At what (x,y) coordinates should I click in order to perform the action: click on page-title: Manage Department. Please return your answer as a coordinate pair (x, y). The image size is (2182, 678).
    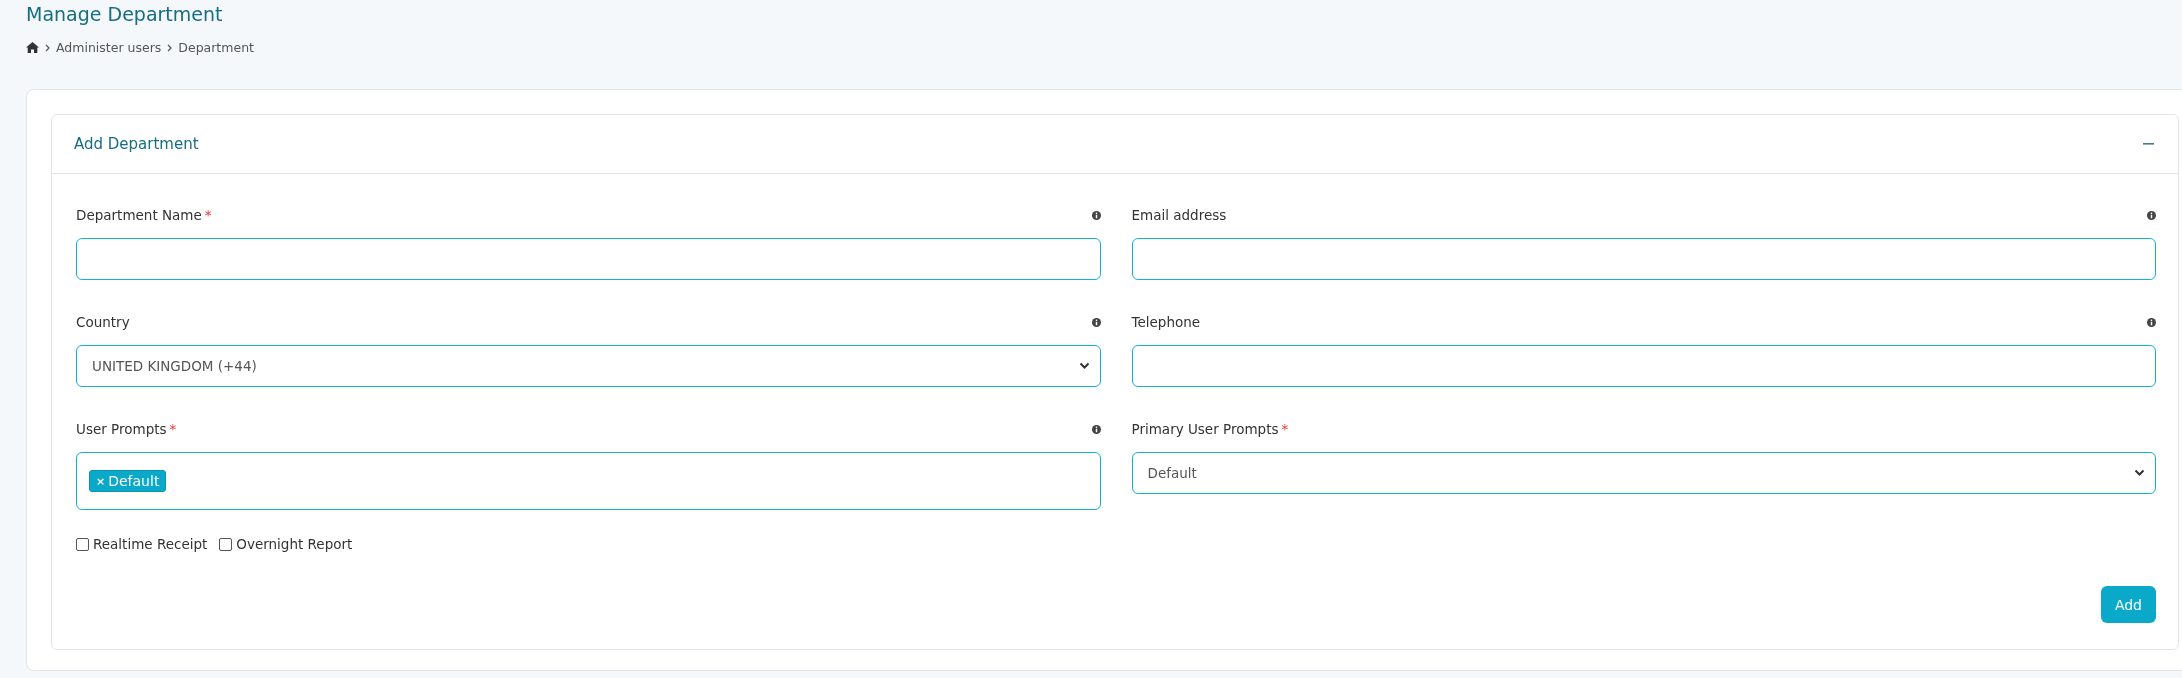
    Looking at the image, I should click on (124, 14).